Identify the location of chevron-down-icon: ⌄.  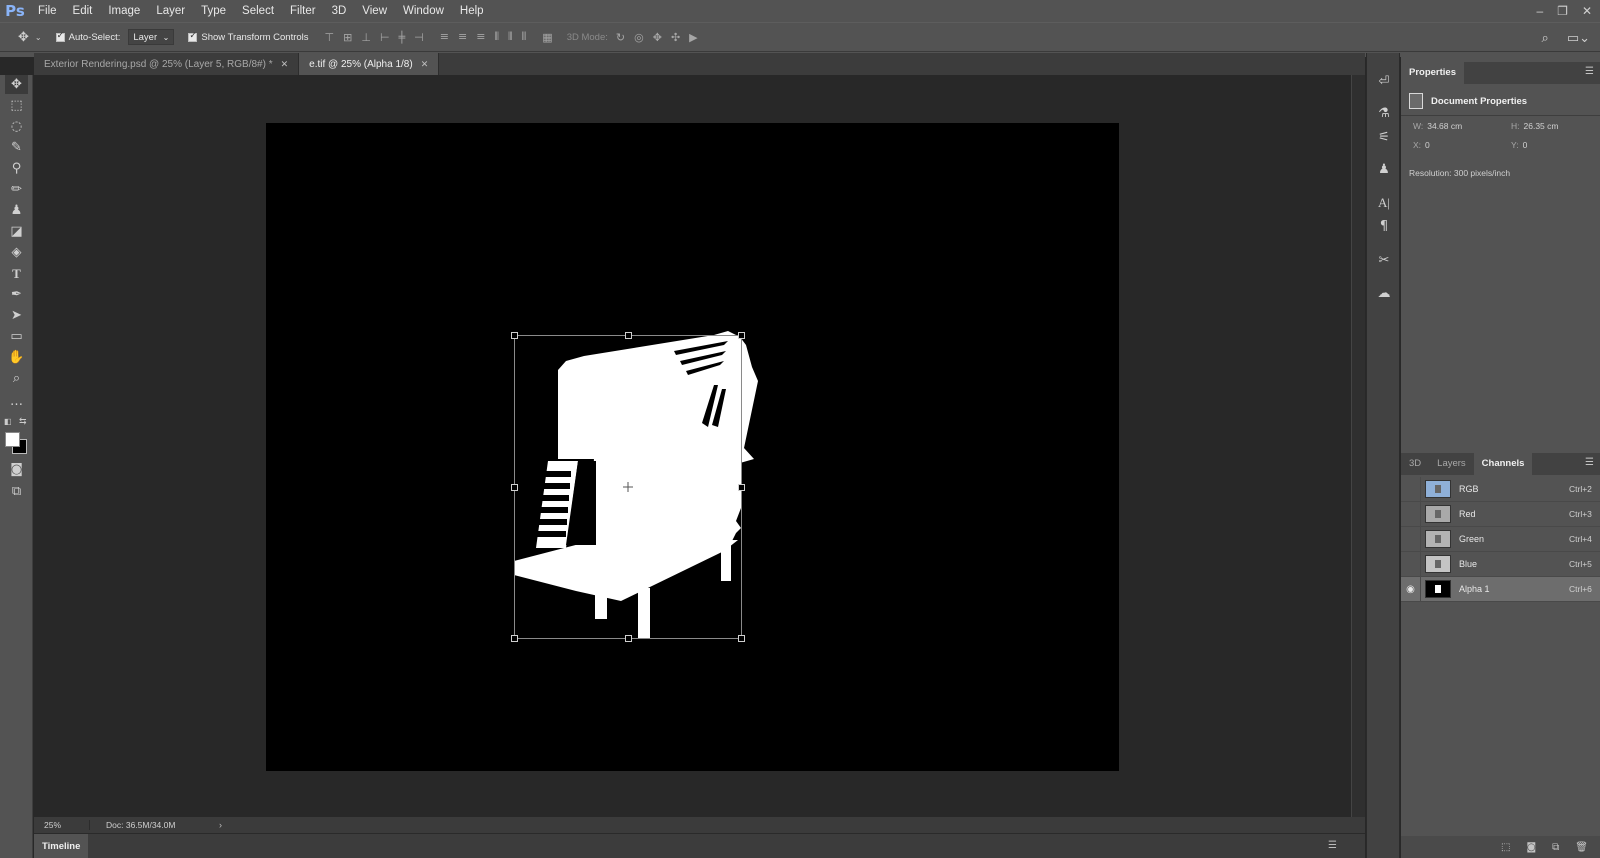
(38, 37).